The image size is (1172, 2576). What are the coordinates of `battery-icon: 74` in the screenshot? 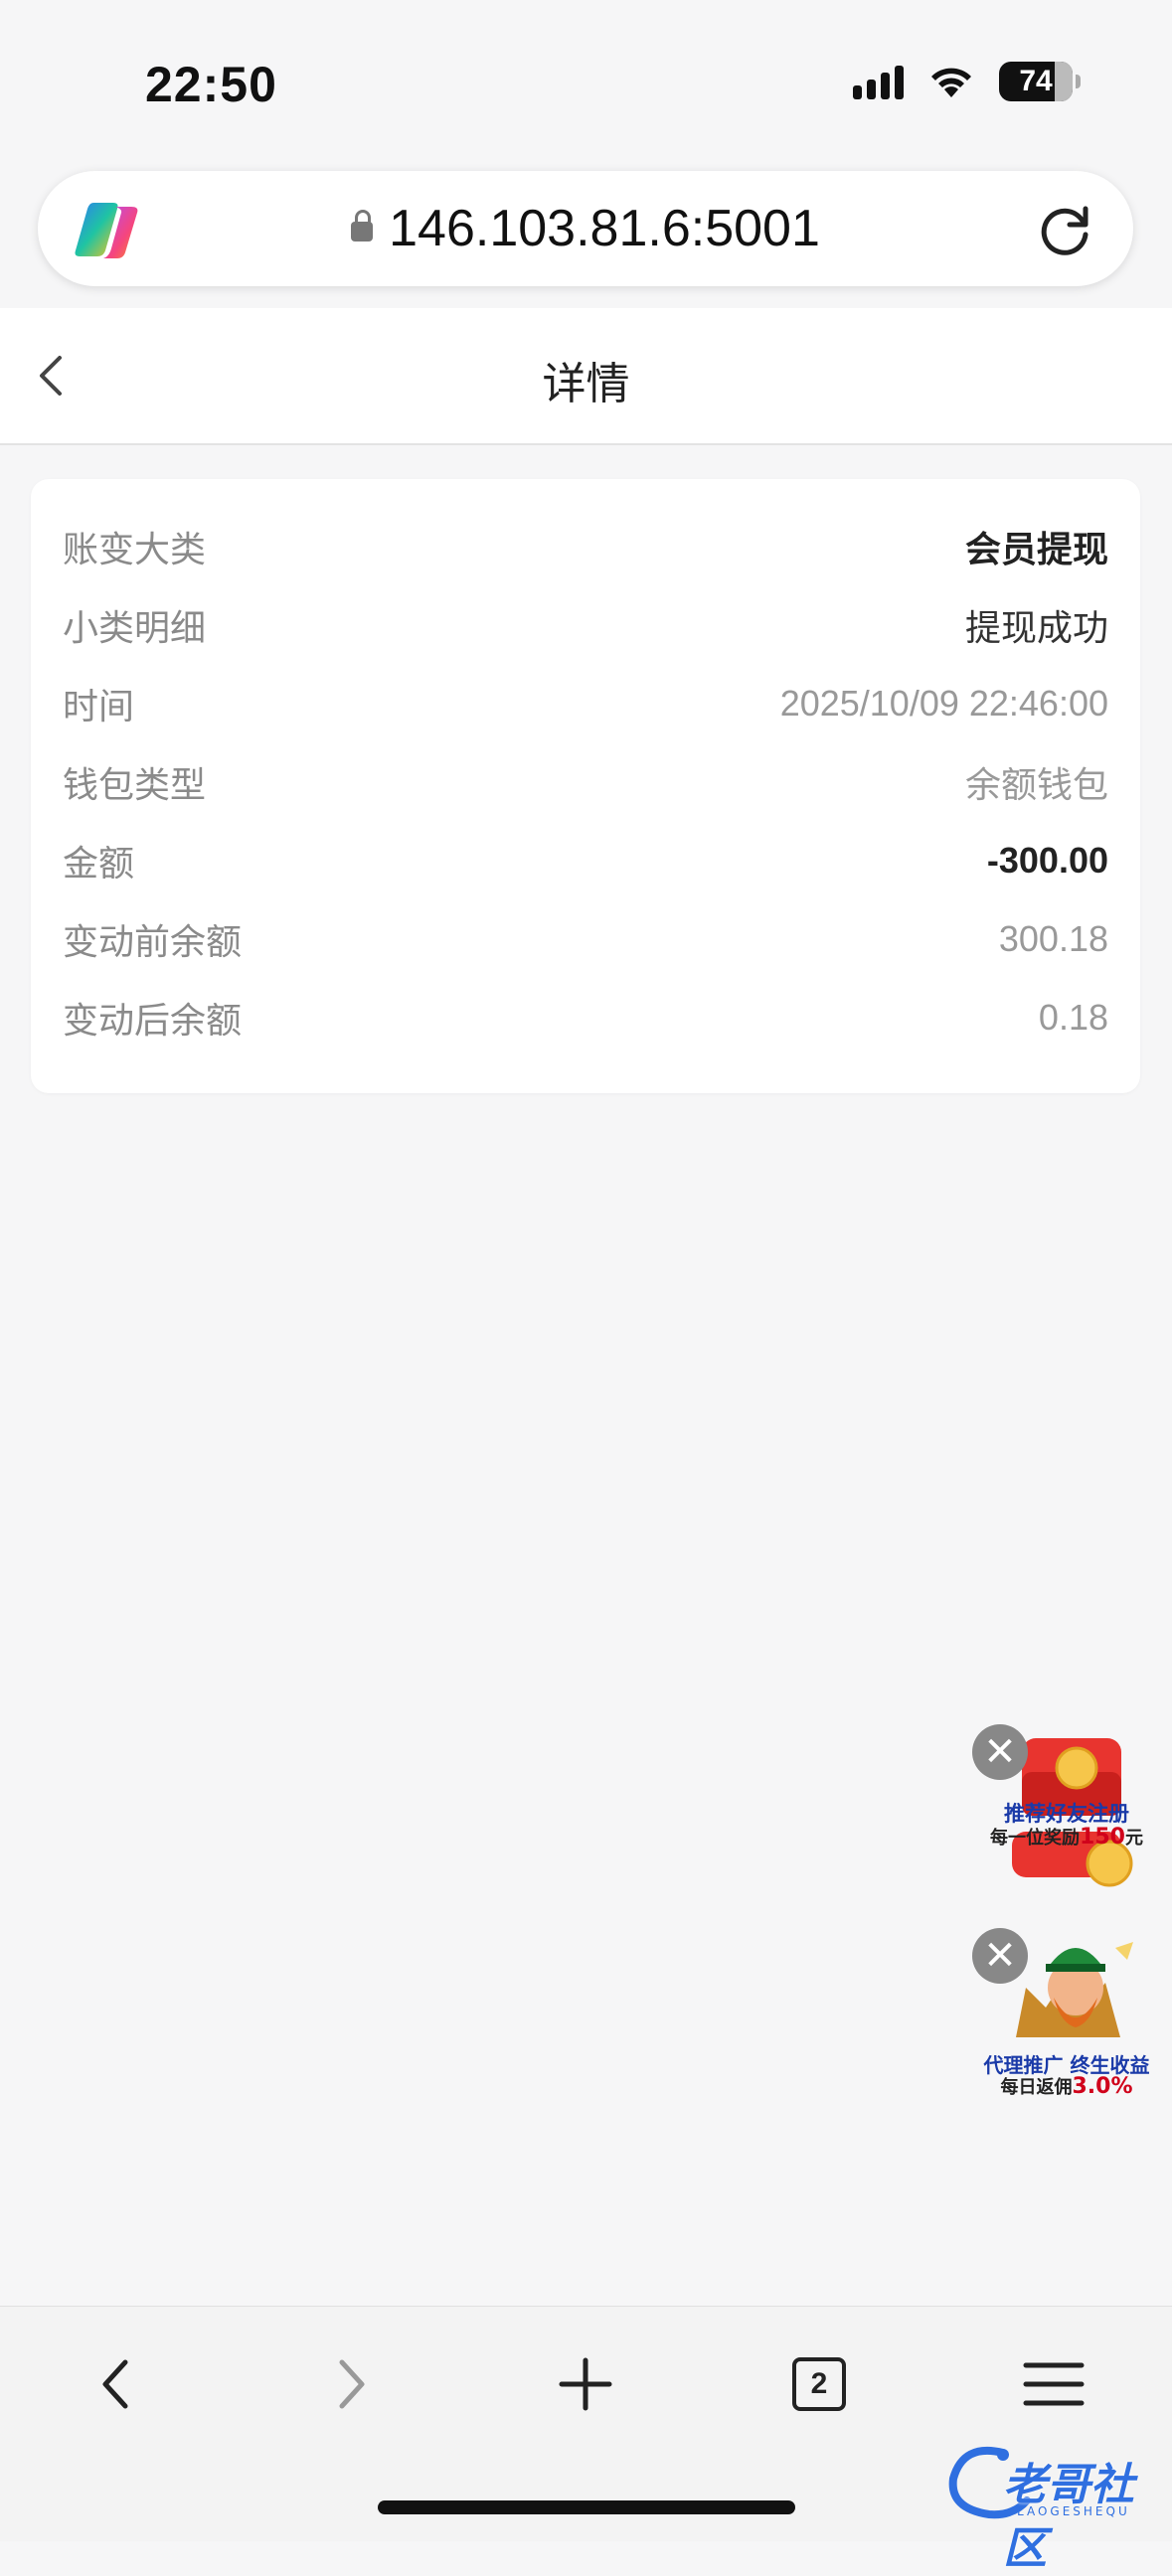 It's located at (1040, 81).